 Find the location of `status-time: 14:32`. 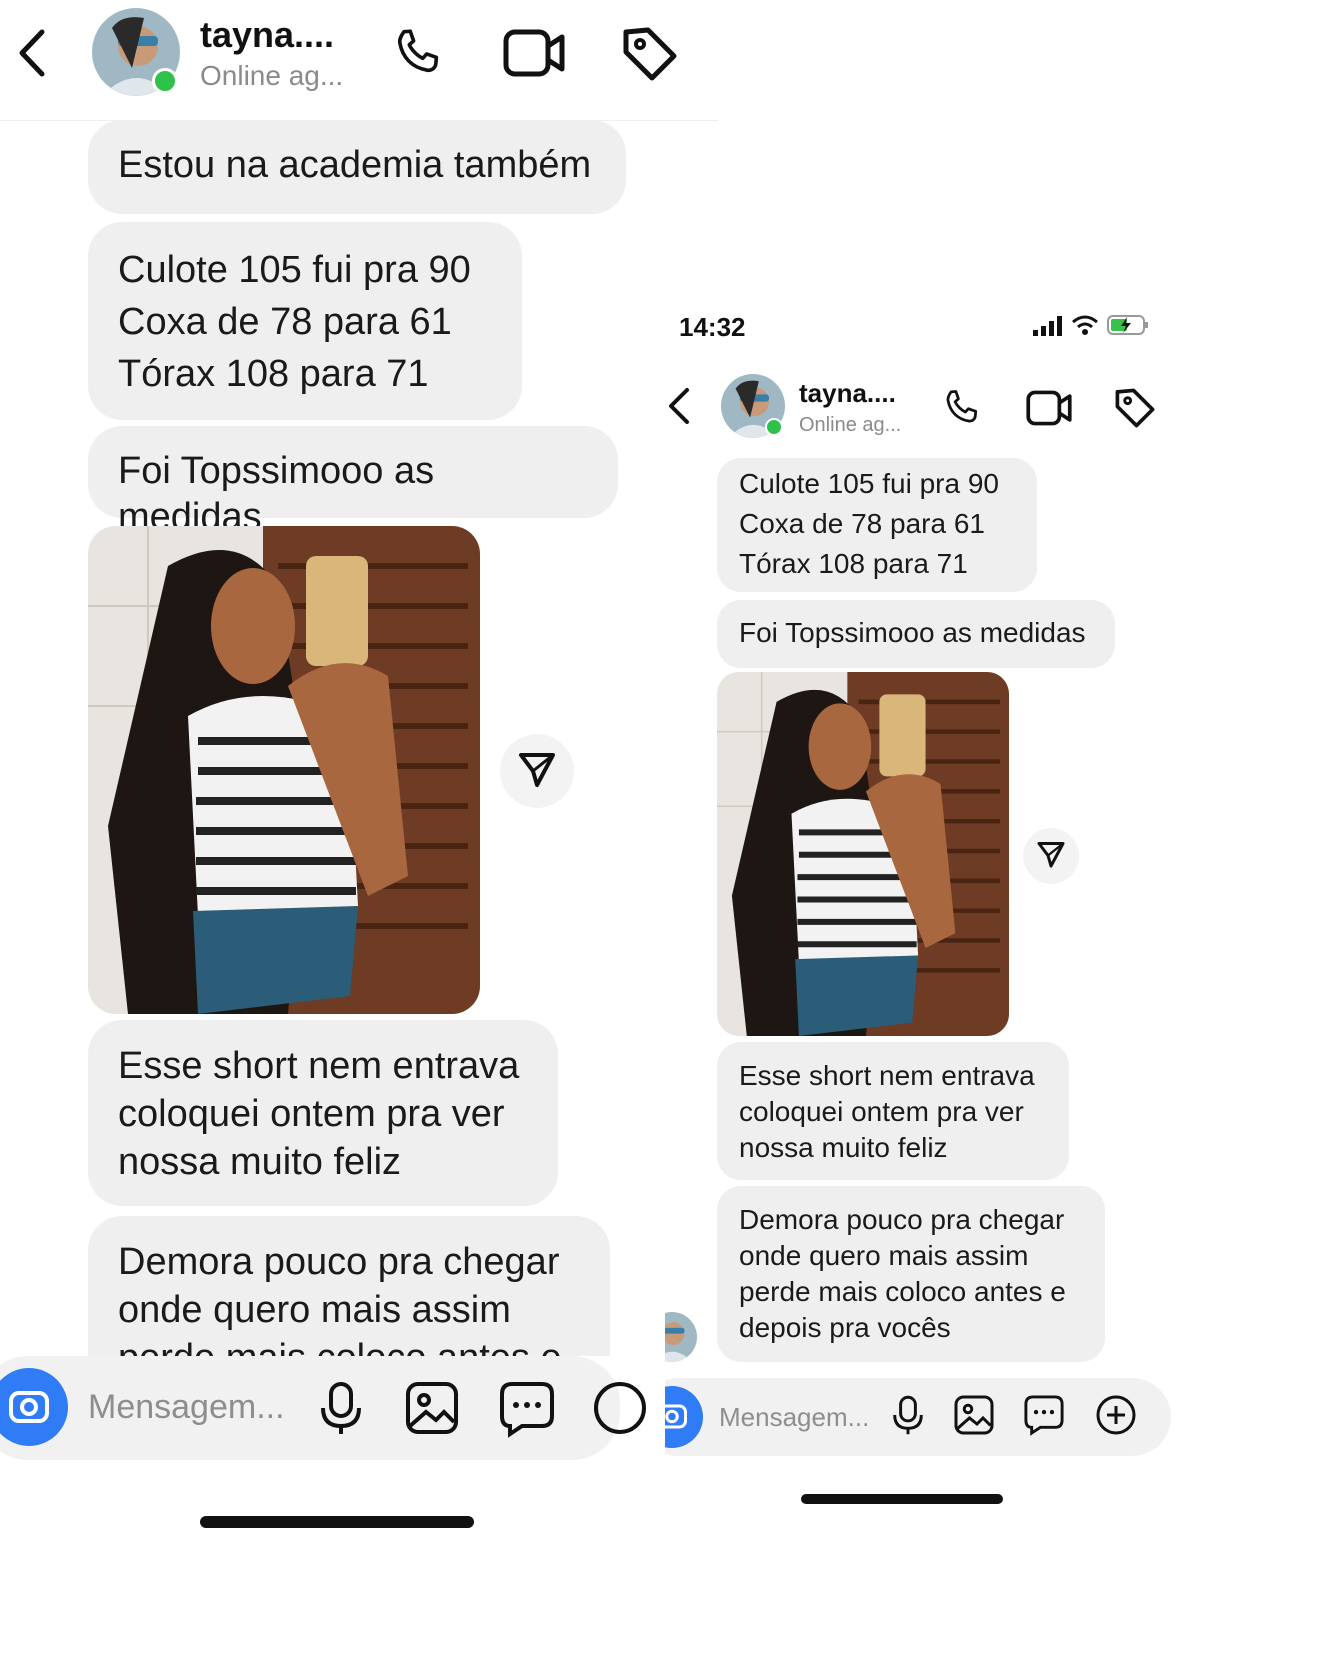

status-time: 14:32 is located at coordinates (712, 327).